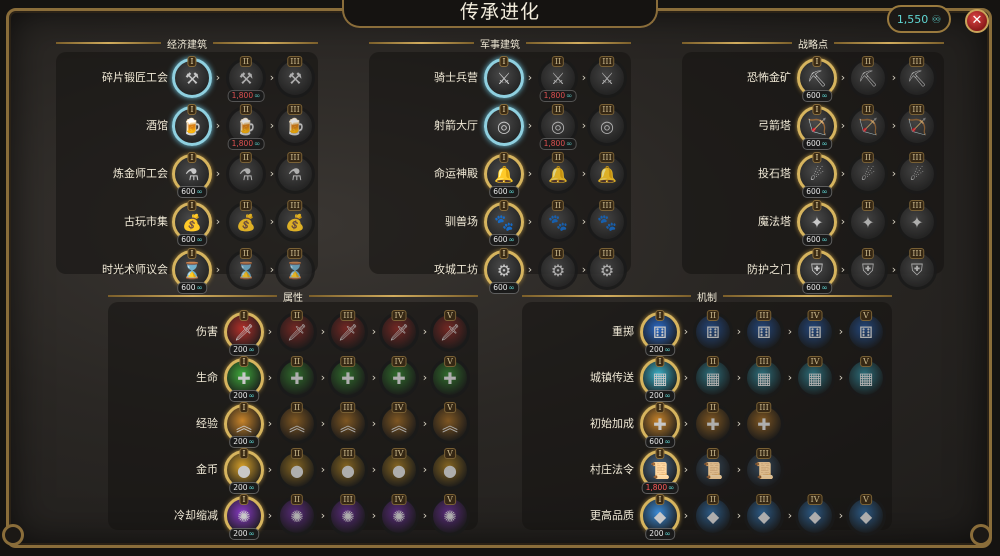  I want to click on military-node-4-lvl2: ⚙ II, so click(558, 269).